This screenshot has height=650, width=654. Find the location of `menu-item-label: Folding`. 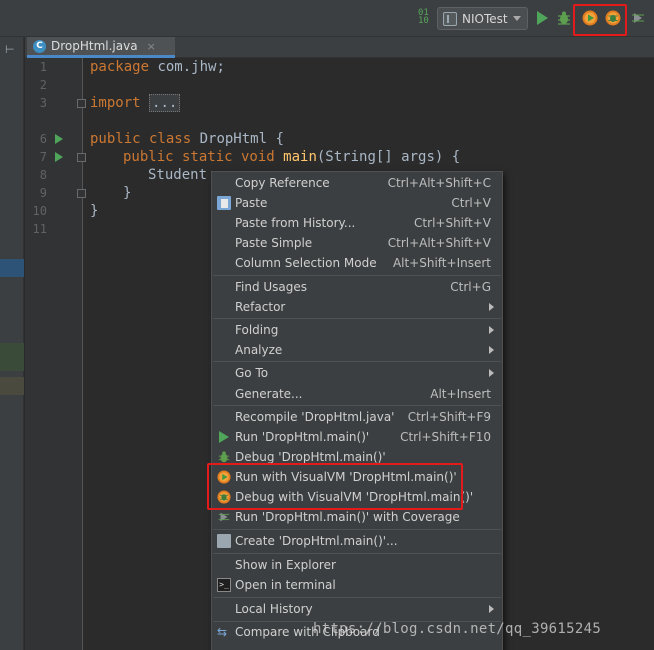

menu-item-label: Folding is located at coordinates (257, 330).